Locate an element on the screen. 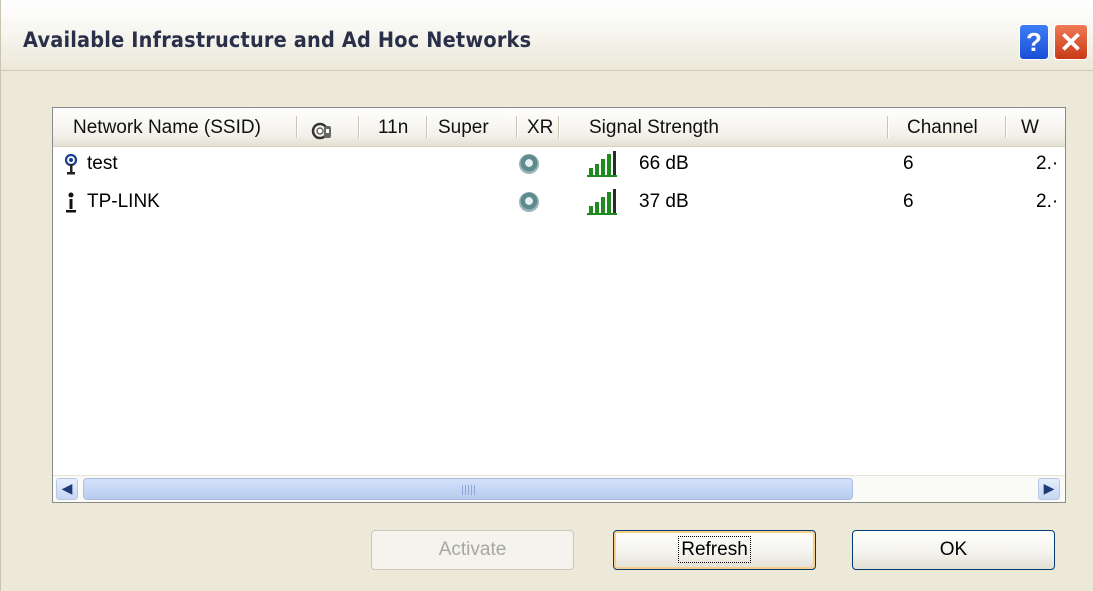 This screenshot has height=591, width=1093. close-icon: ✕ is located at coordinates (1071, 42).